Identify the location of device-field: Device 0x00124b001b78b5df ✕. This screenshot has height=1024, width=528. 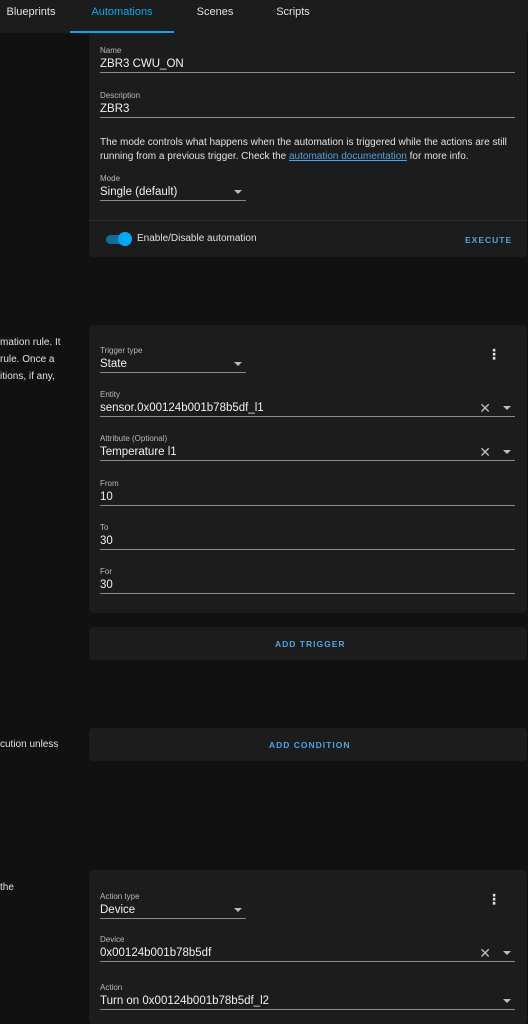
(307, 948).